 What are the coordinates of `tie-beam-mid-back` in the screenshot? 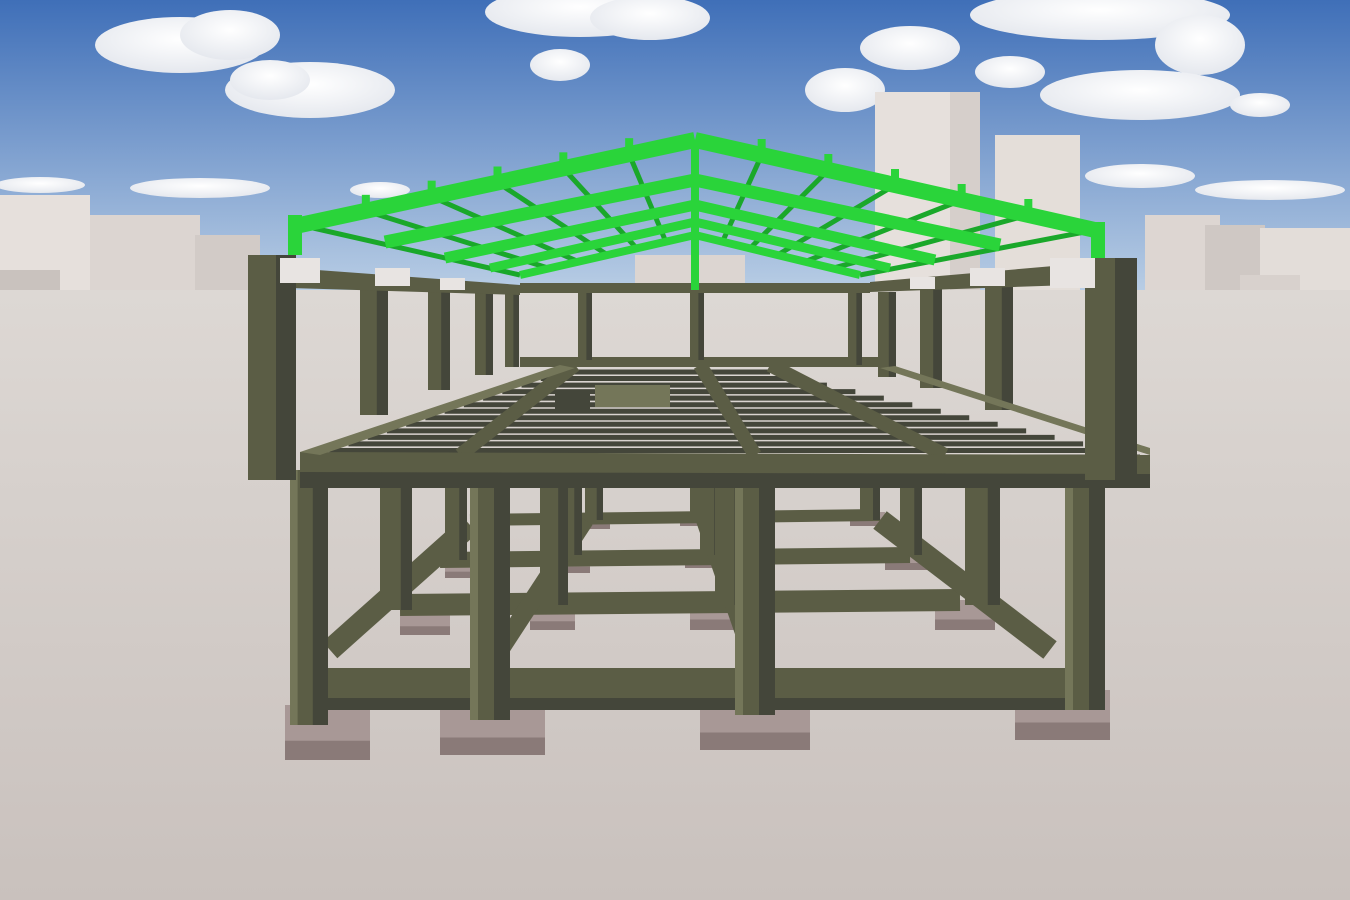 It's located at (675, 557).